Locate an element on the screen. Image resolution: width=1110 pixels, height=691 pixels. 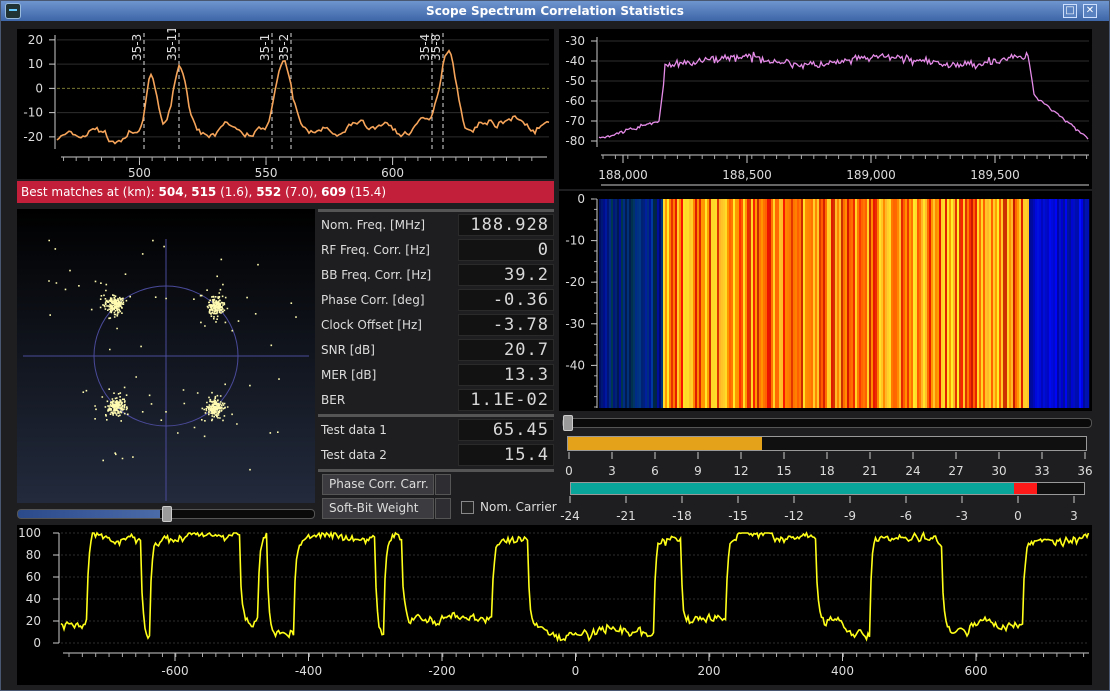
x-tick-label: 188,500 is located at coordinates (747, 175).